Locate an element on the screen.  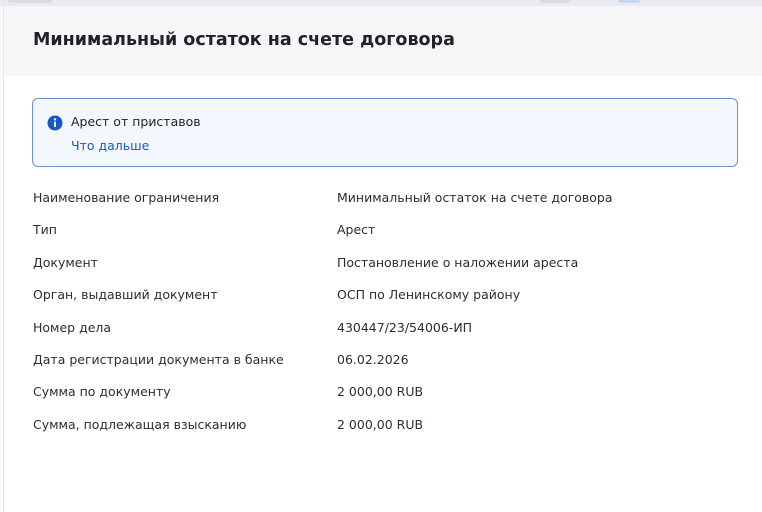
what-next-link: Что дальше is located at coordinates (110, 145).